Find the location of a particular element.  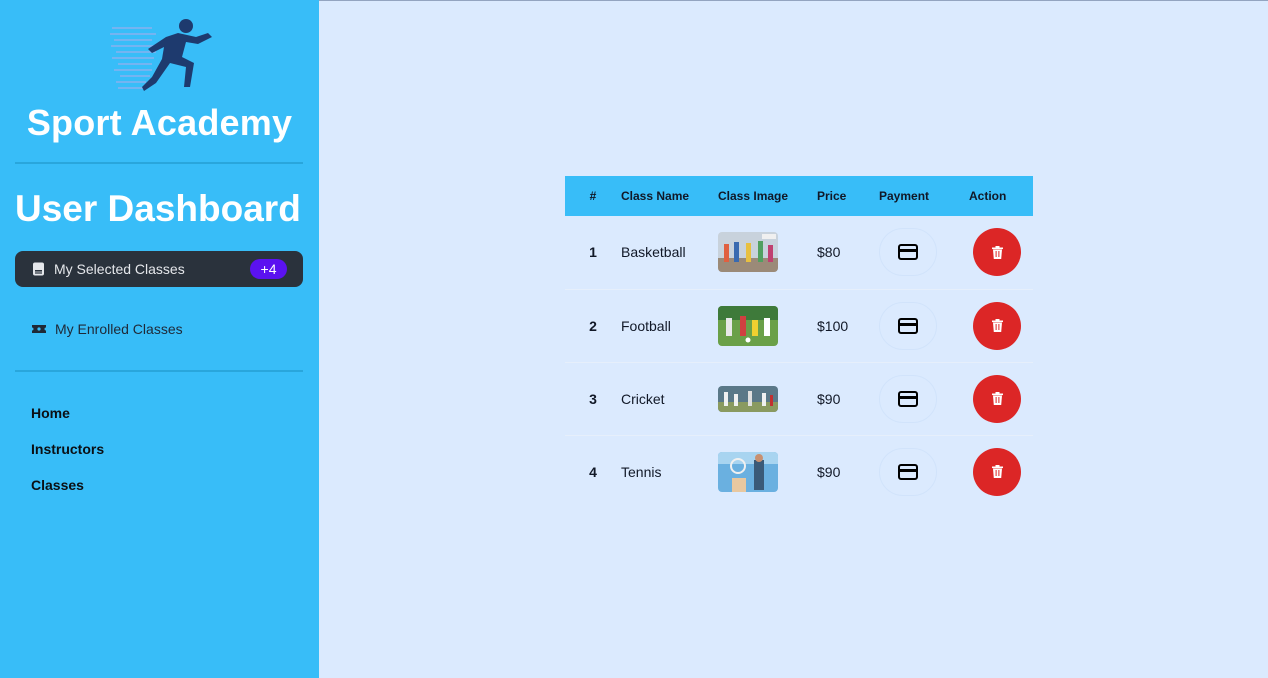

selected-count-badge: +4 is located at coordinates (268, 269).